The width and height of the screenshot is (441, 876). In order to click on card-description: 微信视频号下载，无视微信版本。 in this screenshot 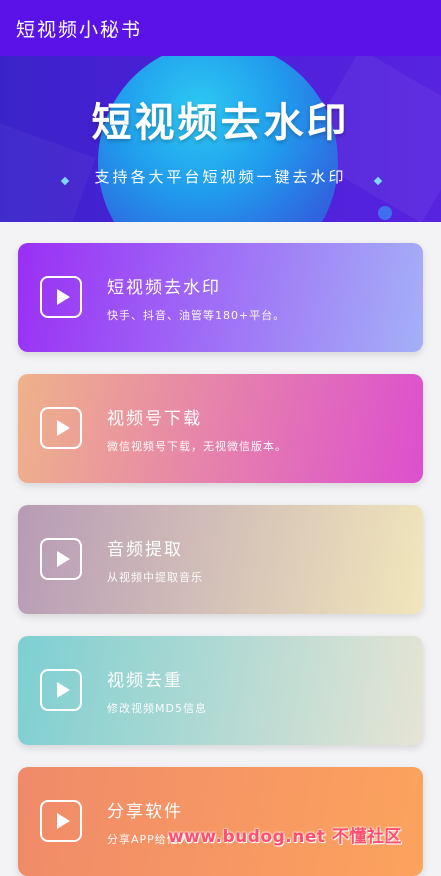, I will do `click(197, 446)`.